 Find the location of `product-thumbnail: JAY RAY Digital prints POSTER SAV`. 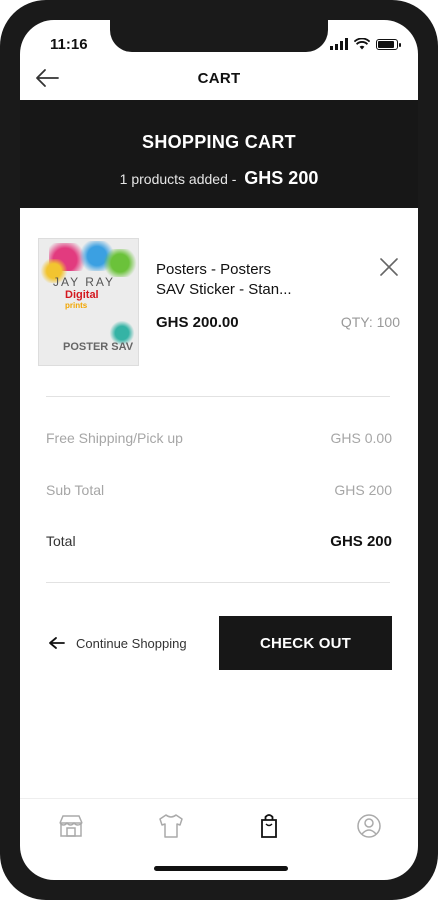

product-thumbnail: JAY RAY Digital prints POSTER SAV is located at coordinates (88, 302).